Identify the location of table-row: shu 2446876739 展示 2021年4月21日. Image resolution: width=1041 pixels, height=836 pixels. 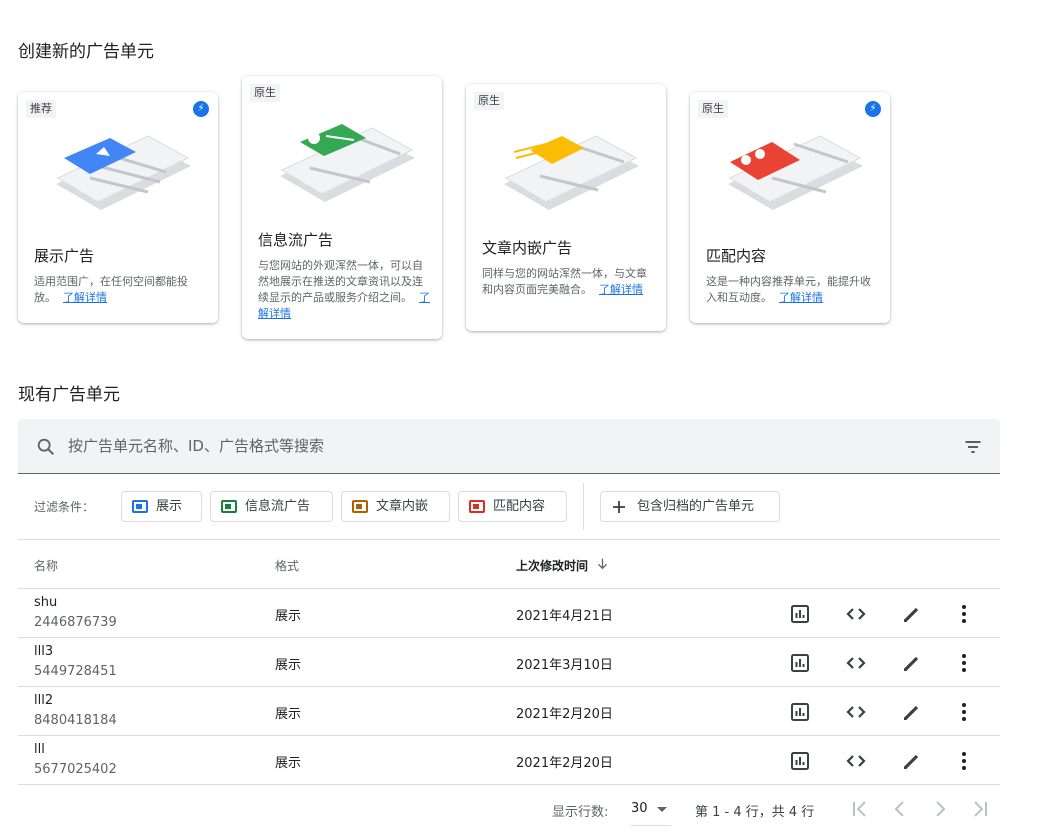
(509, 613).